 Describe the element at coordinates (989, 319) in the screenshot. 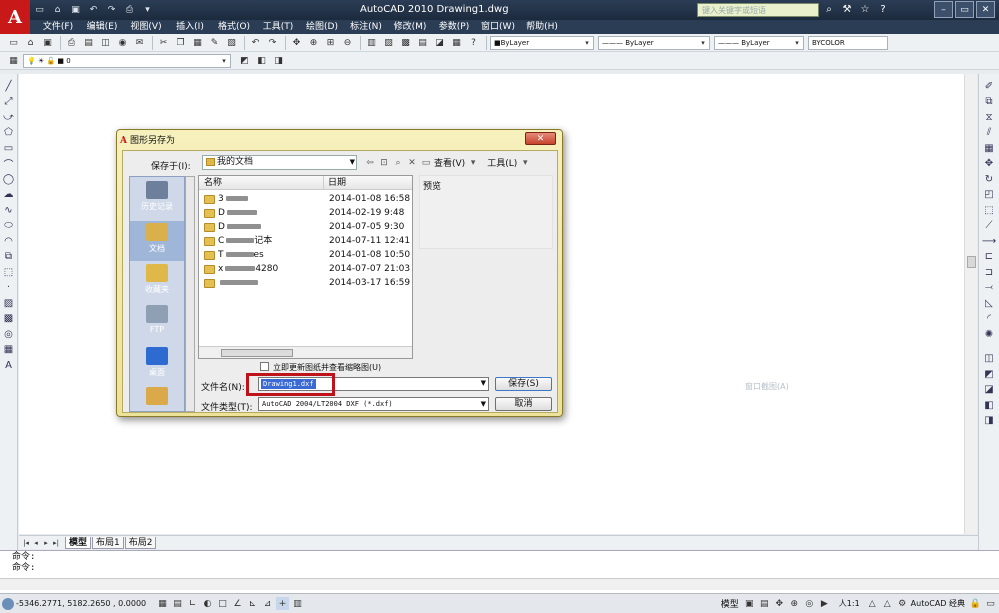

I see `fillet-icon: ◜` at that location.